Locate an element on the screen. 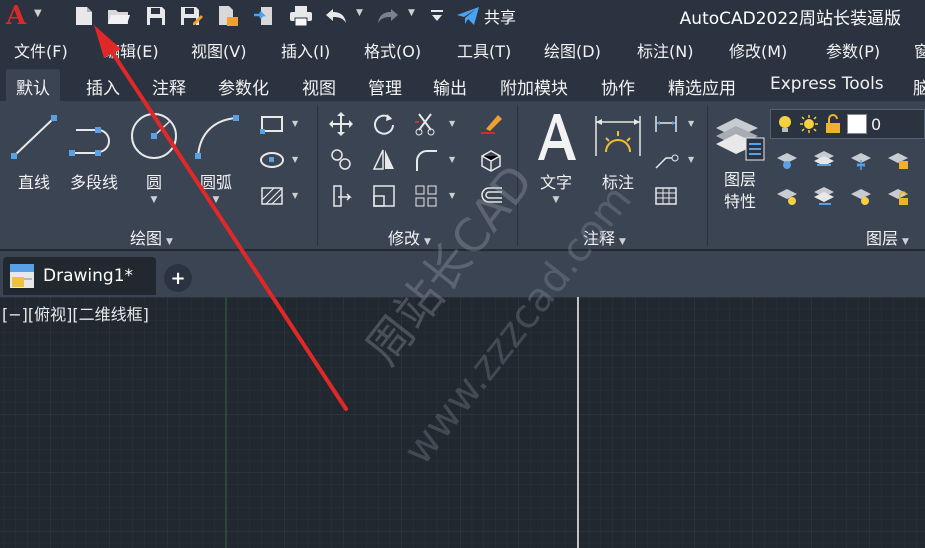 This screenshot has width=925, height=548. print-icon is located at coordinates (301, 16).